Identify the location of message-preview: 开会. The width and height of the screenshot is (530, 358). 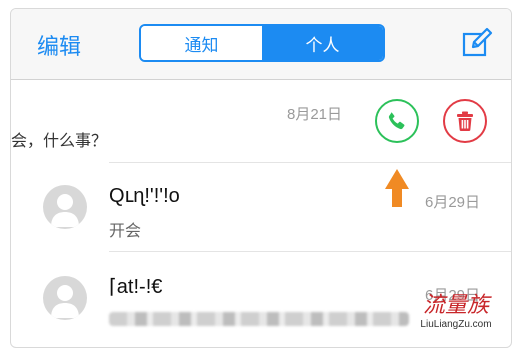
(125, 231).